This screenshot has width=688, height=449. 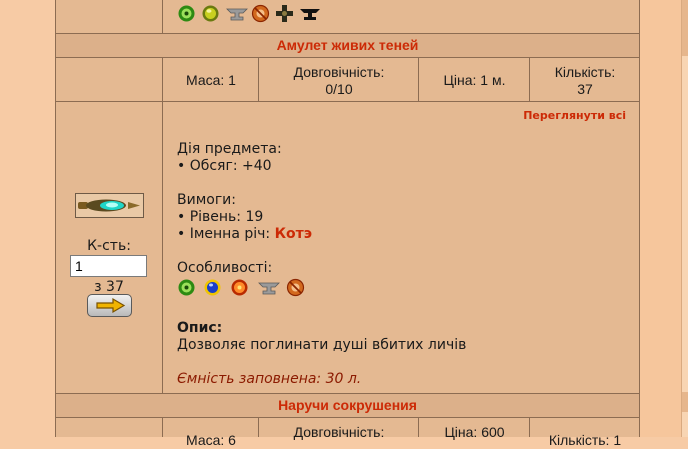 What do you see at coordinates (211, 80) in the screenshot?
I see `item-mass: Маса: 1` at bounding box center [211, 80].